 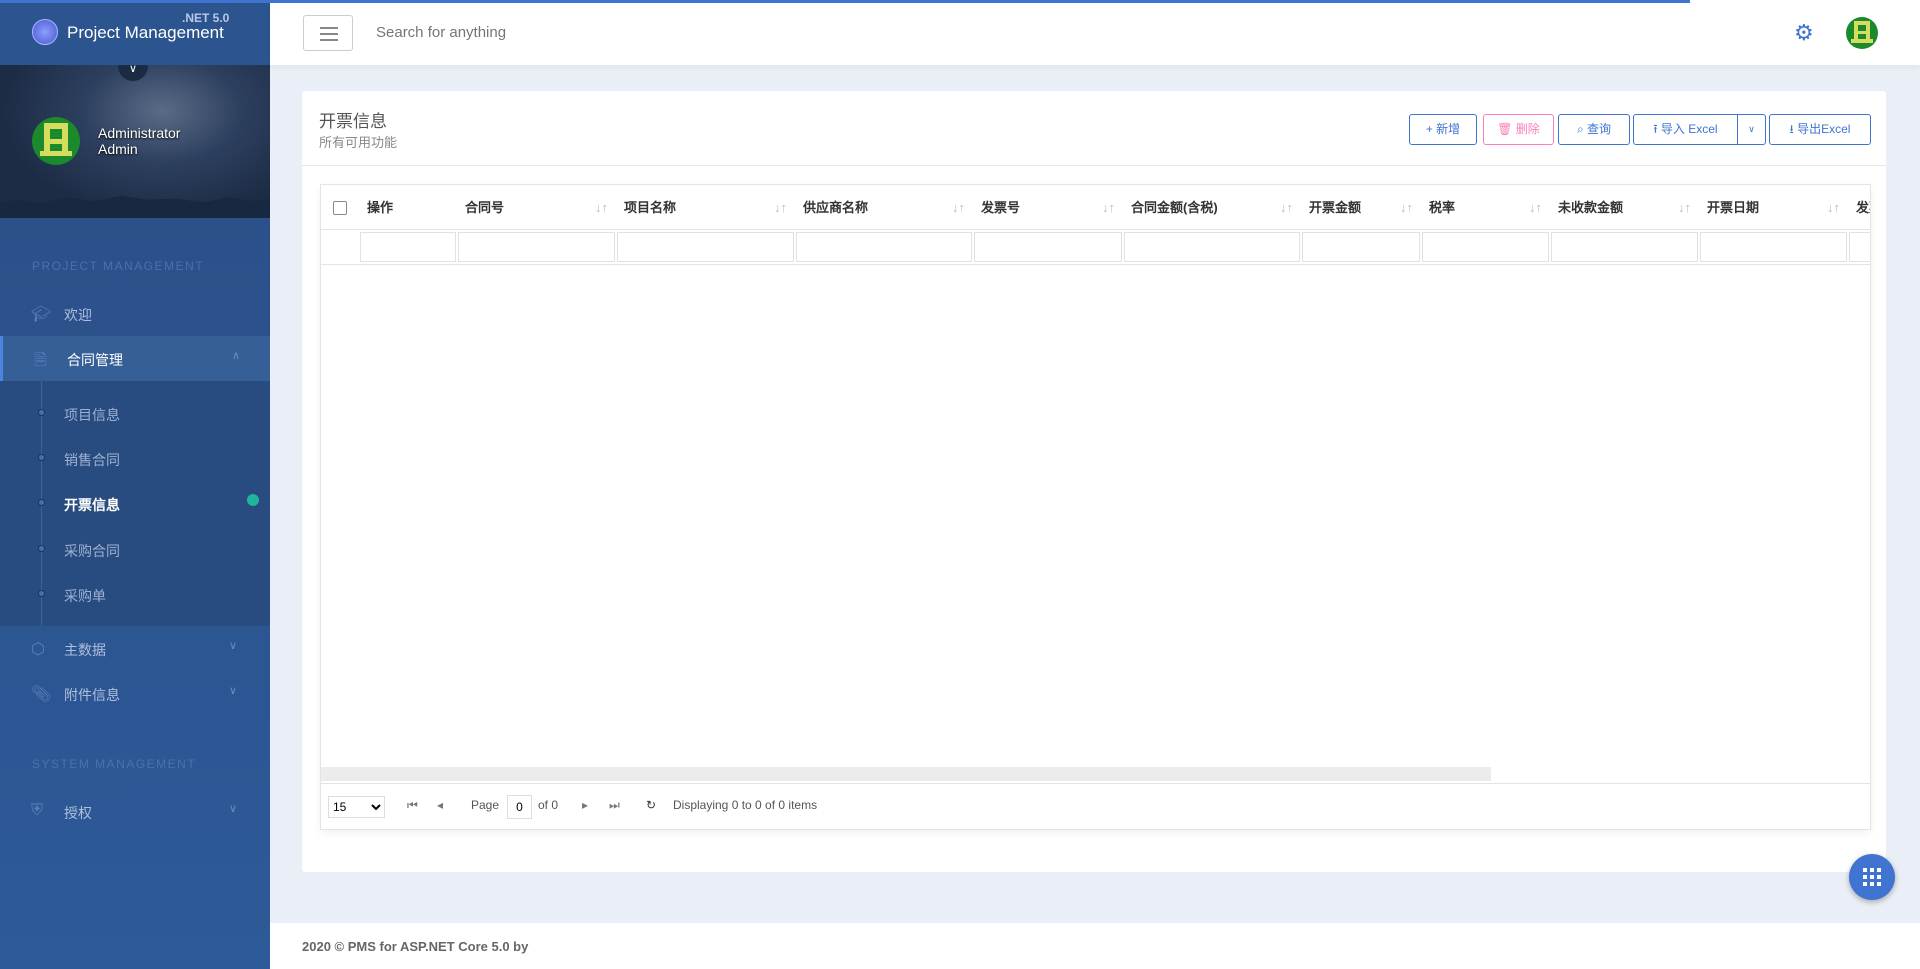 I want to click on menu-toggle-button, so click(x=328, y=33).